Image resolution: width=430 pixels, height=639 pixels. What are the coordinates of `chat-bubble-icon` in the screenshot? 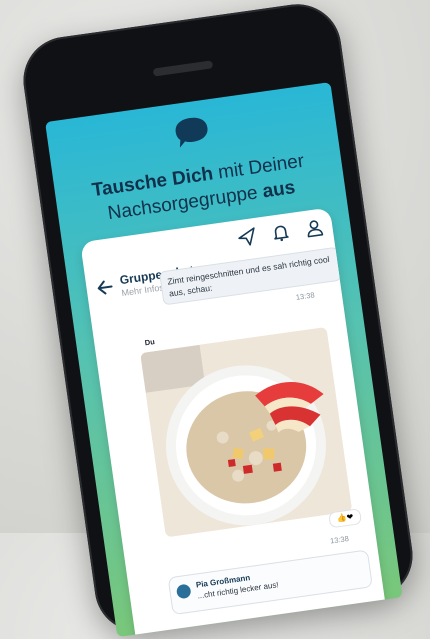 It's located at (191, 132).